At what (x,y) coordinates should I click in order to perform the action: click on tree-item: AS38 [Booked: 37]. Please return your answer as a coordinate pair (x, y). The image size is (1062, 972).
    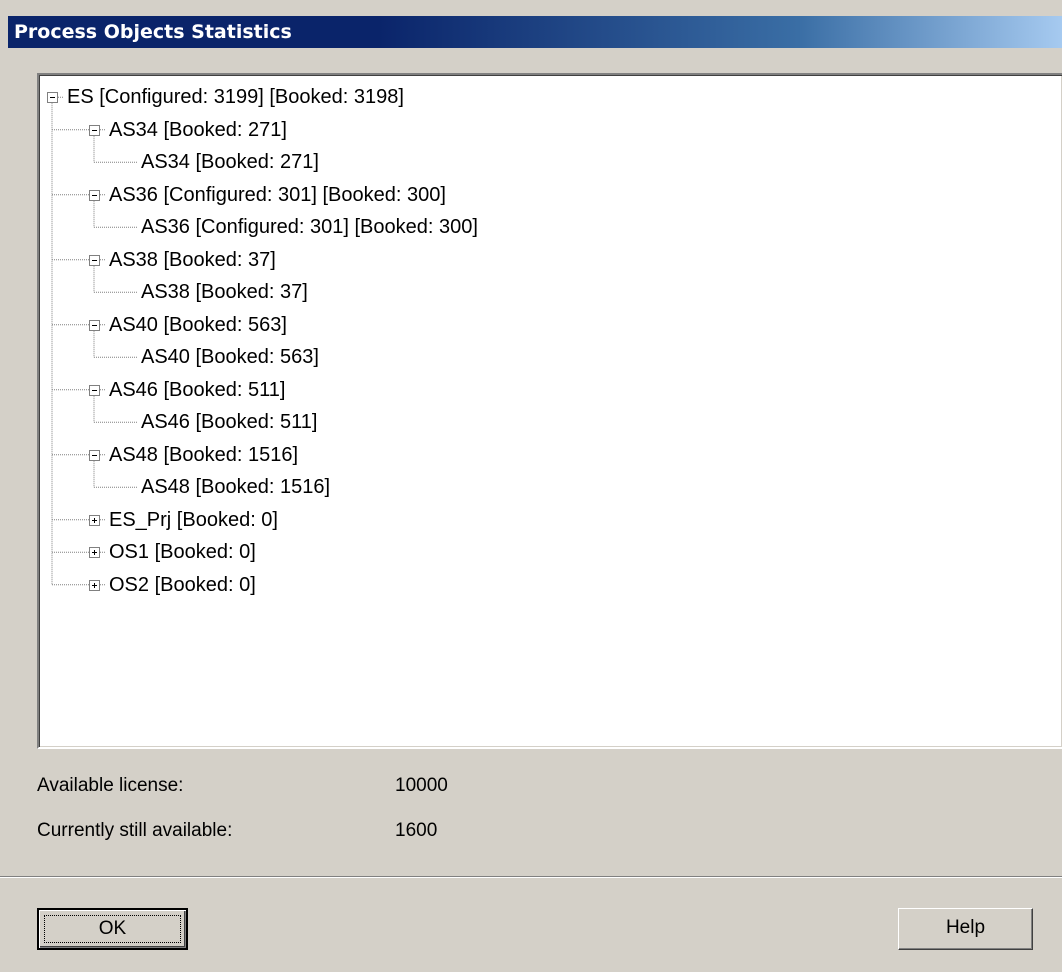
    Looking at the image, I should click on (192, 260).